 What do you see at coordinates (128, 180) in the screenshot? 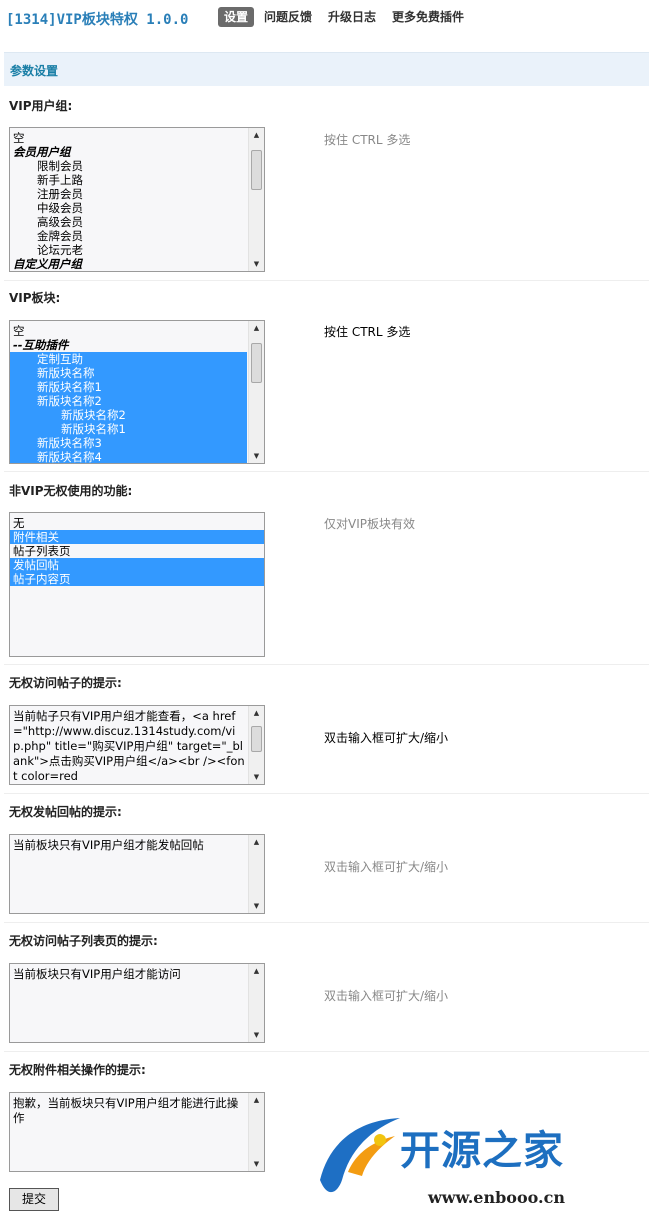
I see `list-item: 新手上路` at bounding box center [128, 180].